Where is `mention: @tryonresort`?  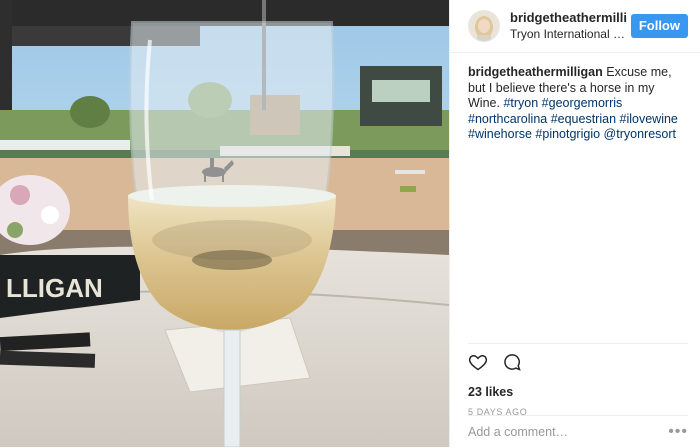 mention: @tryonresort is located at coordinates (640, 134).